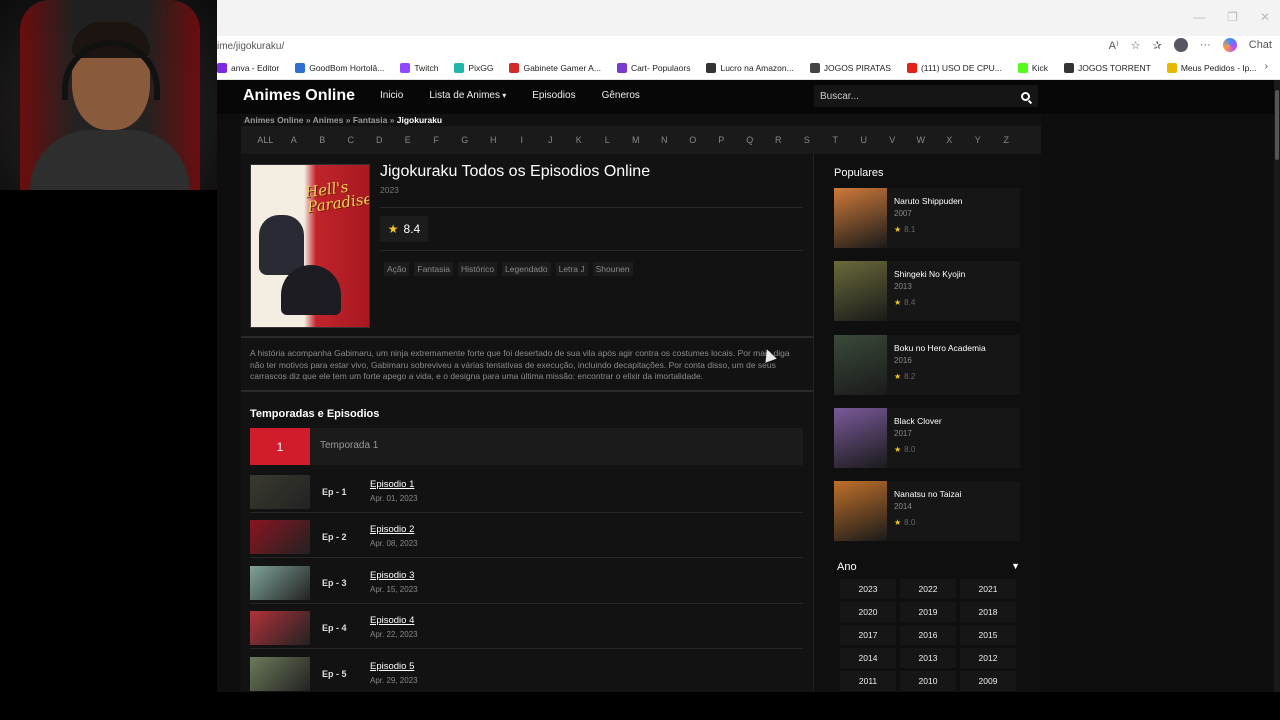 The image size is (1280, 720). What do you see at coordinates (778, 140) in the screenshot?
I see `alphabet-letter: R` at bounding box center [778, 140].